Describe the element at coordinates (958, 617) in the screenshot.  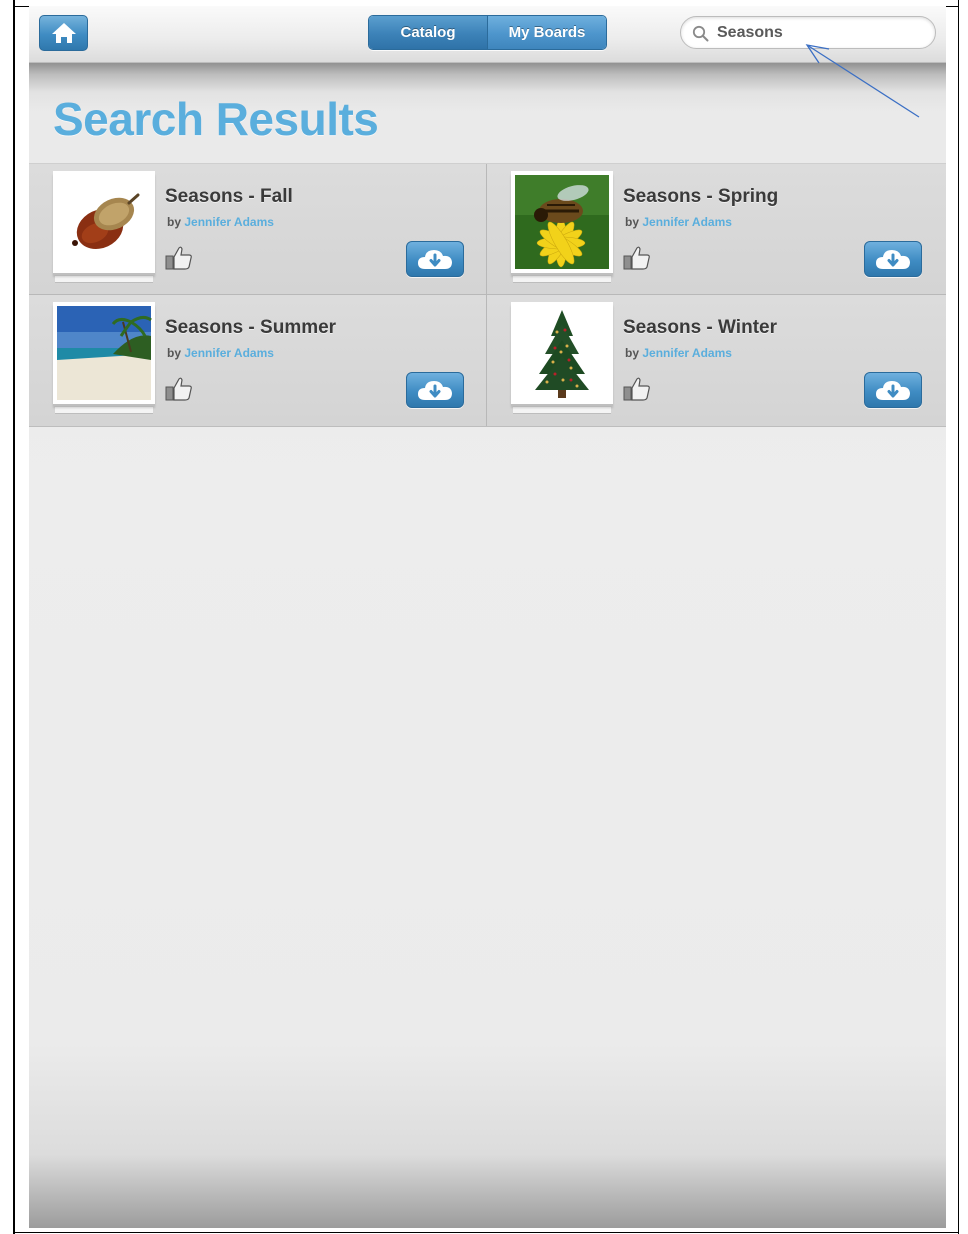
I see `frame-line-right` at that location.